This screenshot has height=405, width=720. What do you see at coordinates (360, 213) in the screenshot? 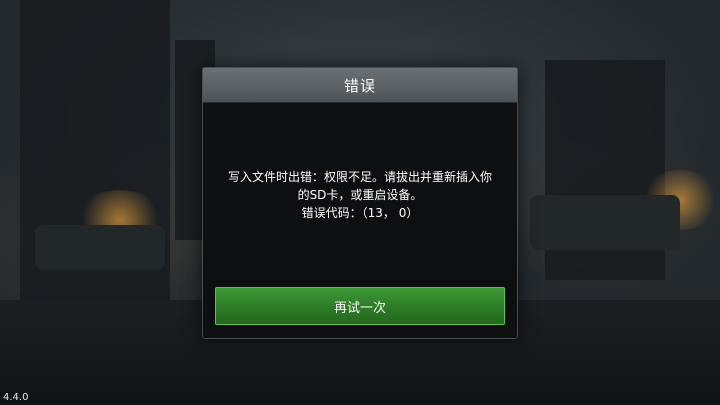
I see `error-code: 错误代码：（13， 0）` at bounding box center [360, 213].